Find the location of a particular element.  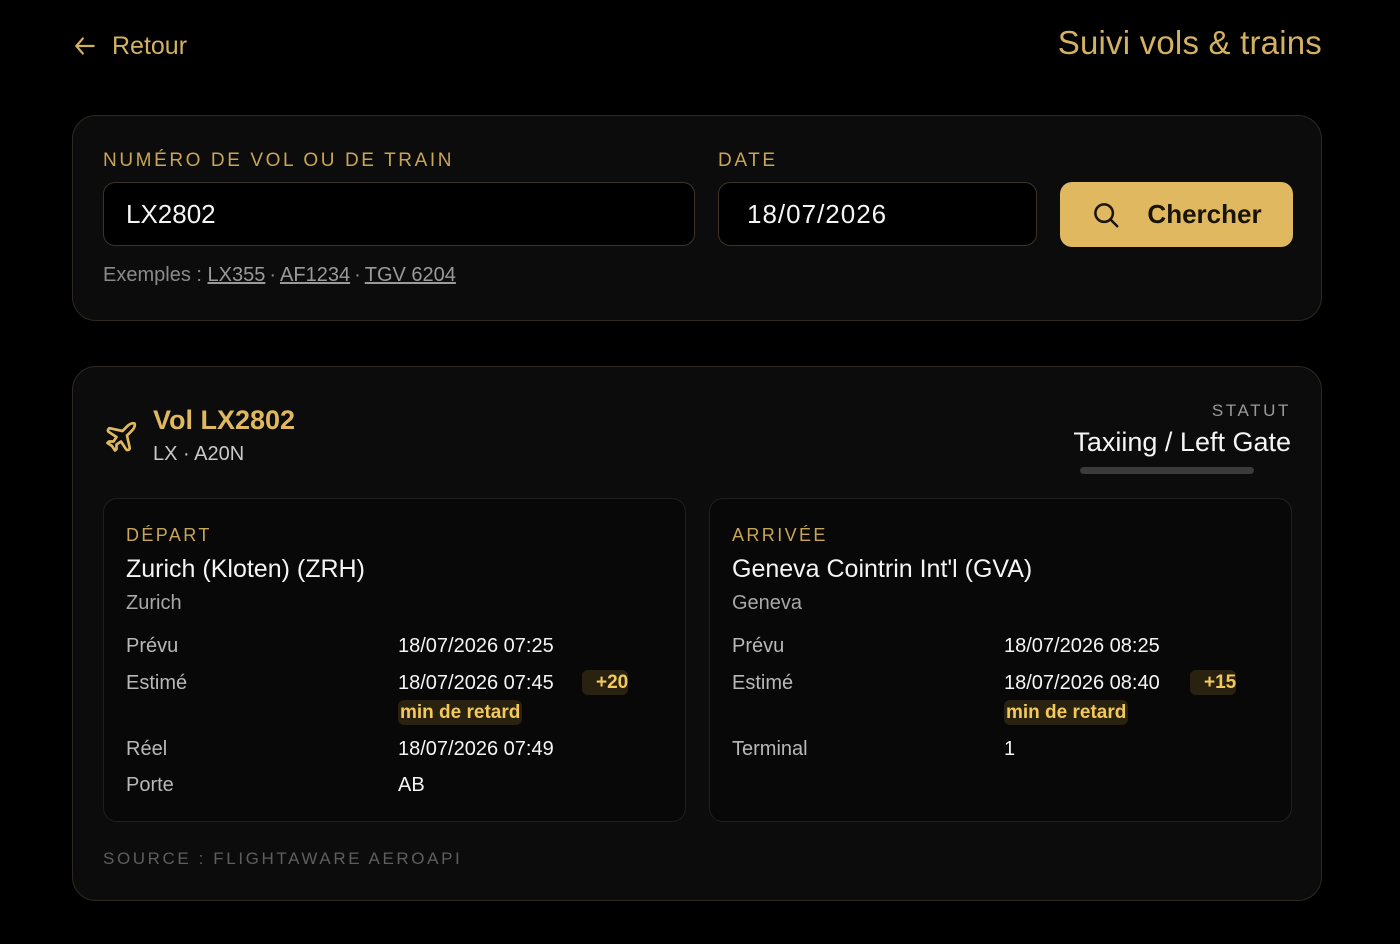

status-value: Taxiing / Left Gate is located at coordinates (1182, 442).